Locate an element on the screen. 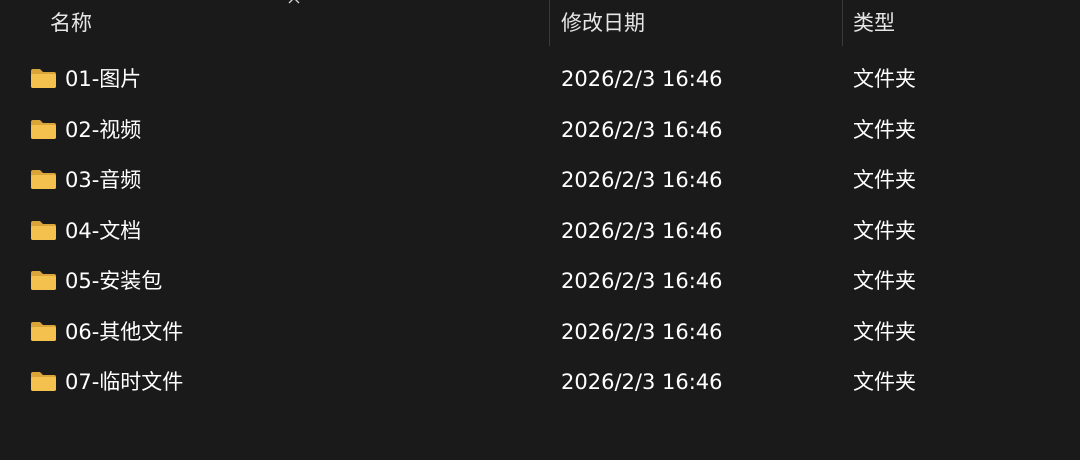 This screenshot has height=460, width=1080. file-name: 01-图片 is located at coordinates (103, 79).